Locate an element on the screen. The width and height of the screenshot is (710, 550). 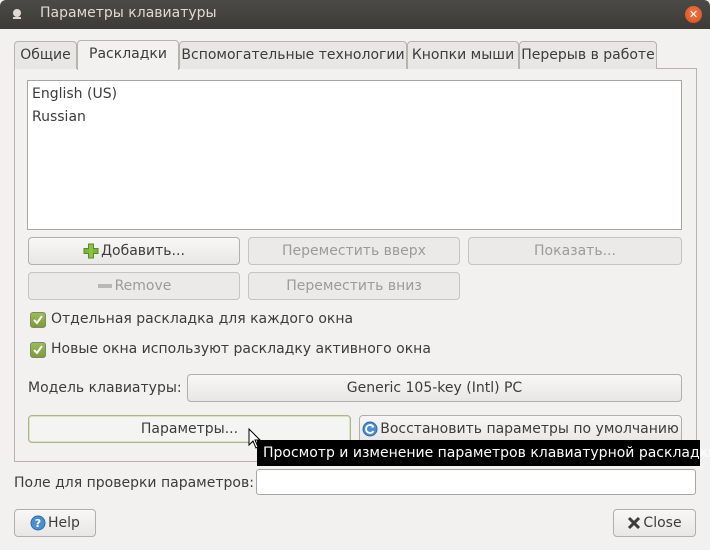
tab-mouse-keys: Кнопки мыши is located at coordinates (463, 55).